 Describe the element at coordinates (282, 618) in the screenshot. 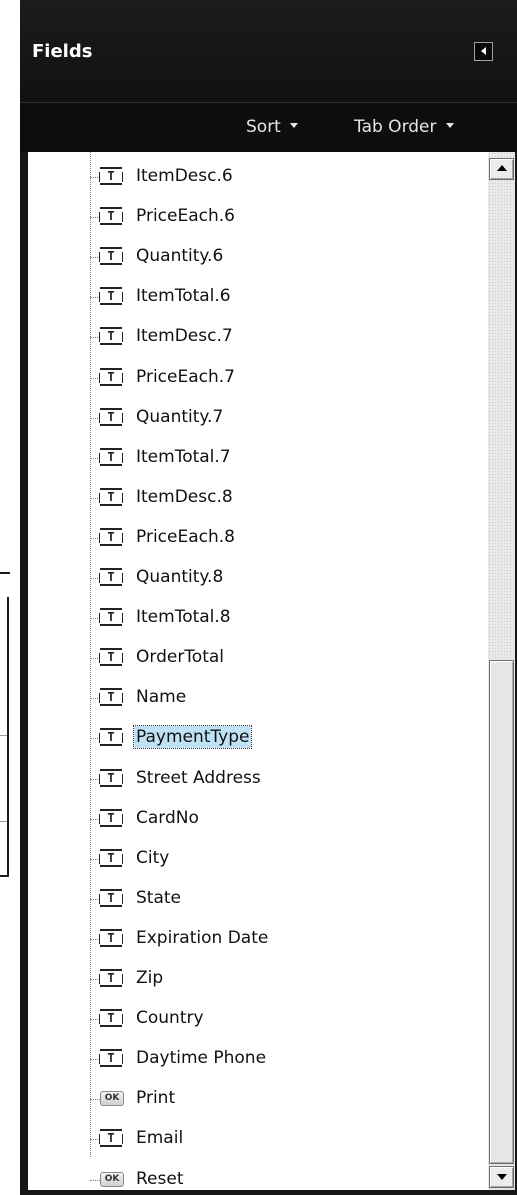

I see `field-tree-item: T ItemTotal.8` at that location.